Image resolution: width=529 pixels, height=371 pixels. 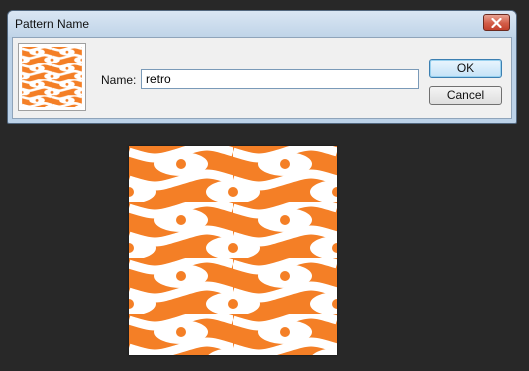 I want to click on dialog-title: Pattern Name, so click(x=52, y=24).